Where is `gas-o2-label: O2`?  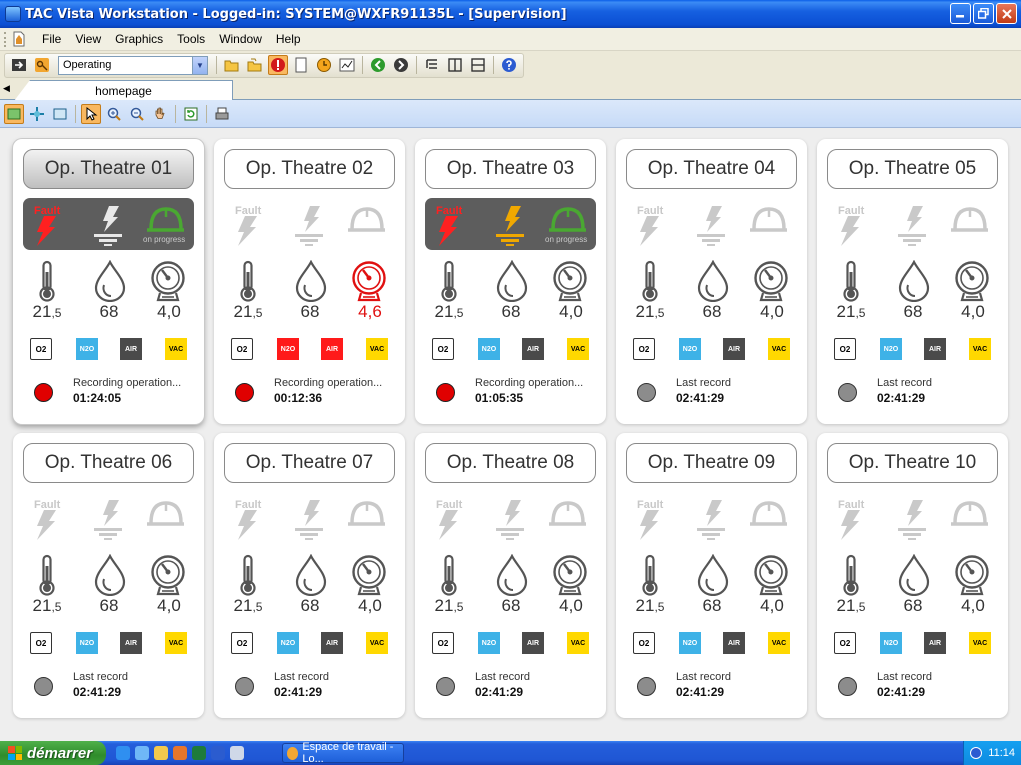 gas-o2-label: O2 is located at coordinates (41, 349).